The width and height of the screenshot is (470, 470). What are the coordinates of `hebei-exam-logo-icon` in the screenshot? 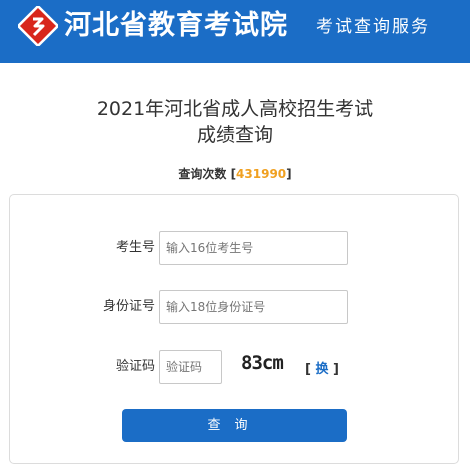 It's located at (38, 26).